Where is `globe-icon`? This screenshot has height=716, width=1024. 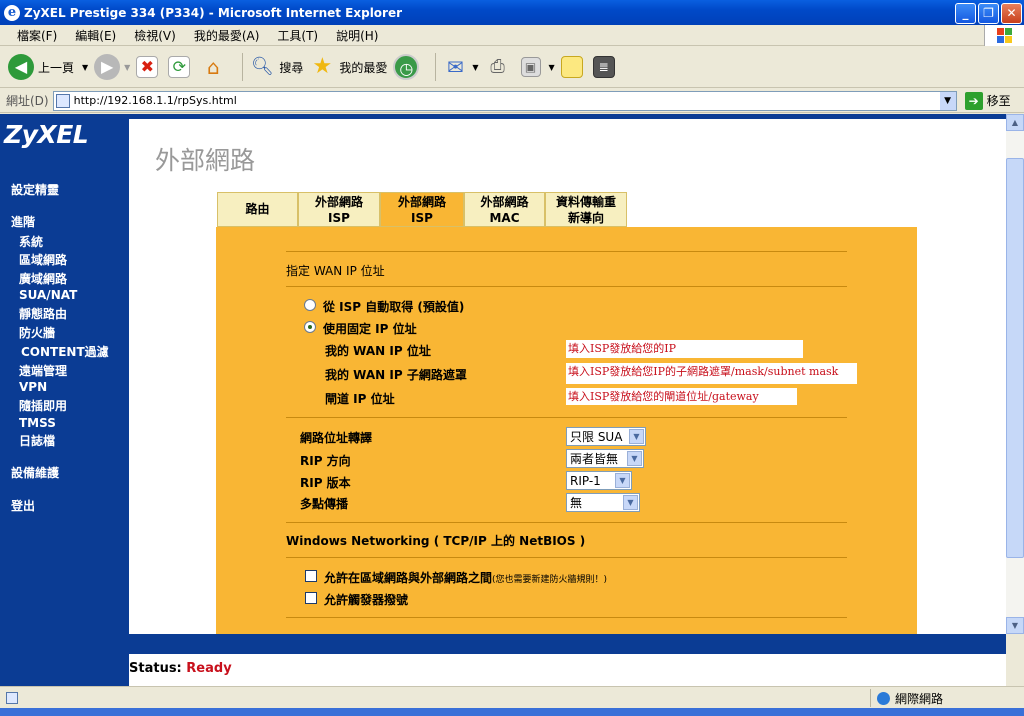 globe-icon is located at coordinates (883, 698).